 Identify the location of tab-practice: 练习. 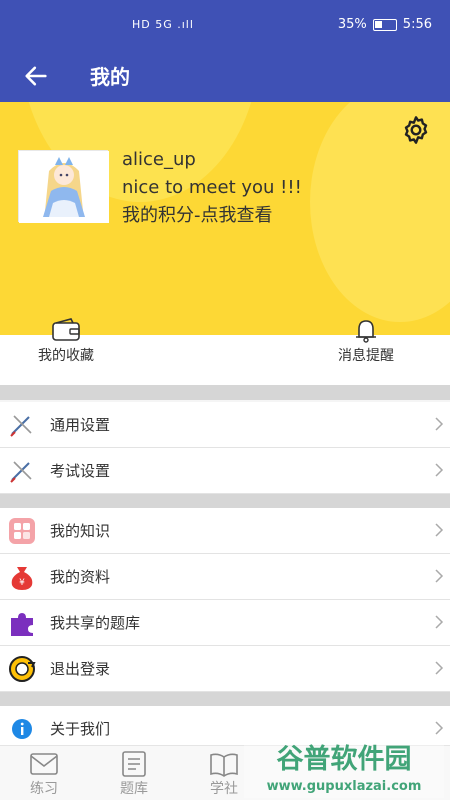
(44, 774).